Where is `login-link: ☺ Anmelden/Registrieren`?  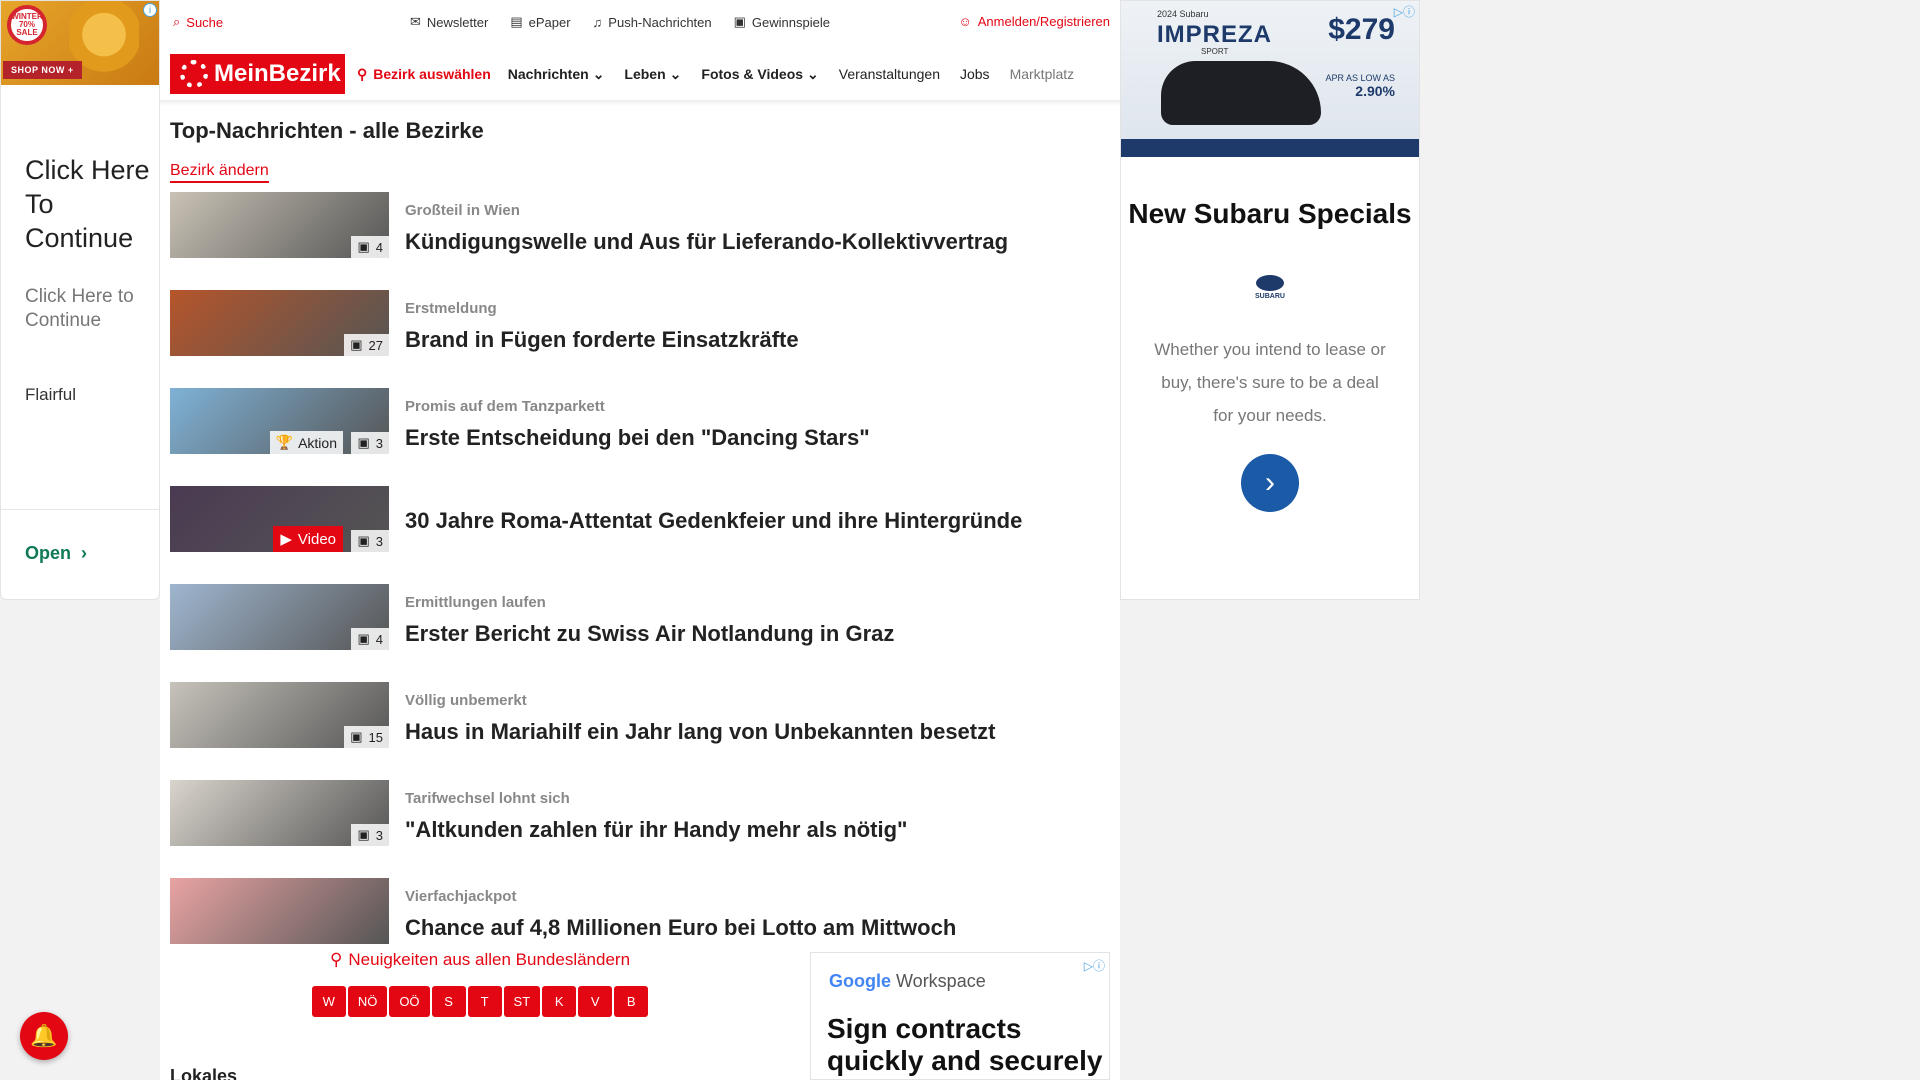
login-link: ☺ Anmelden/Registrieren is located at coordinates (1034, 21).